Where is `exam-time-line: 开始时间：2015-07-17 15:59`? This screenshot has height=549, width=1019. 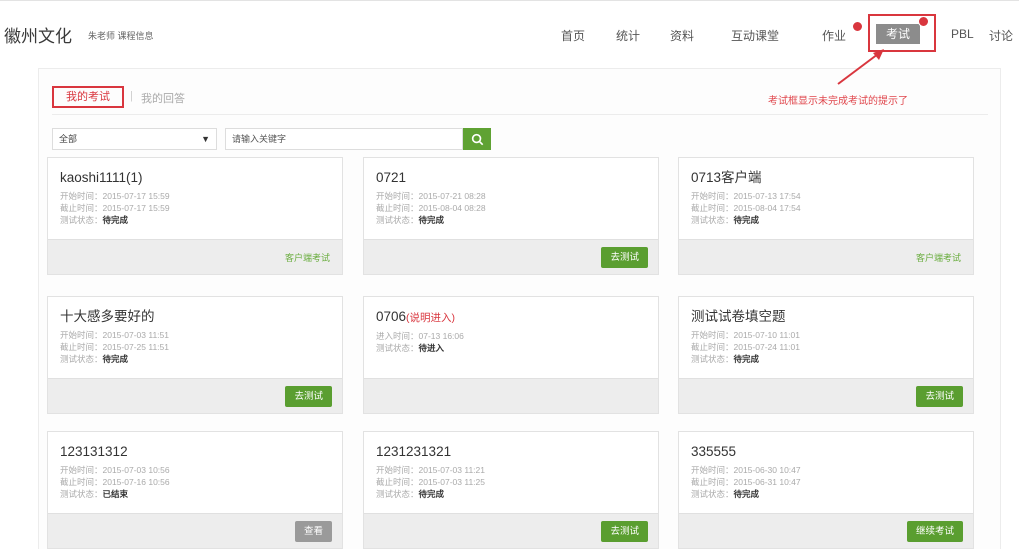
exam-time-line: 开始时间：2015-07-17 15:59 is located at coordinates (115, 196).